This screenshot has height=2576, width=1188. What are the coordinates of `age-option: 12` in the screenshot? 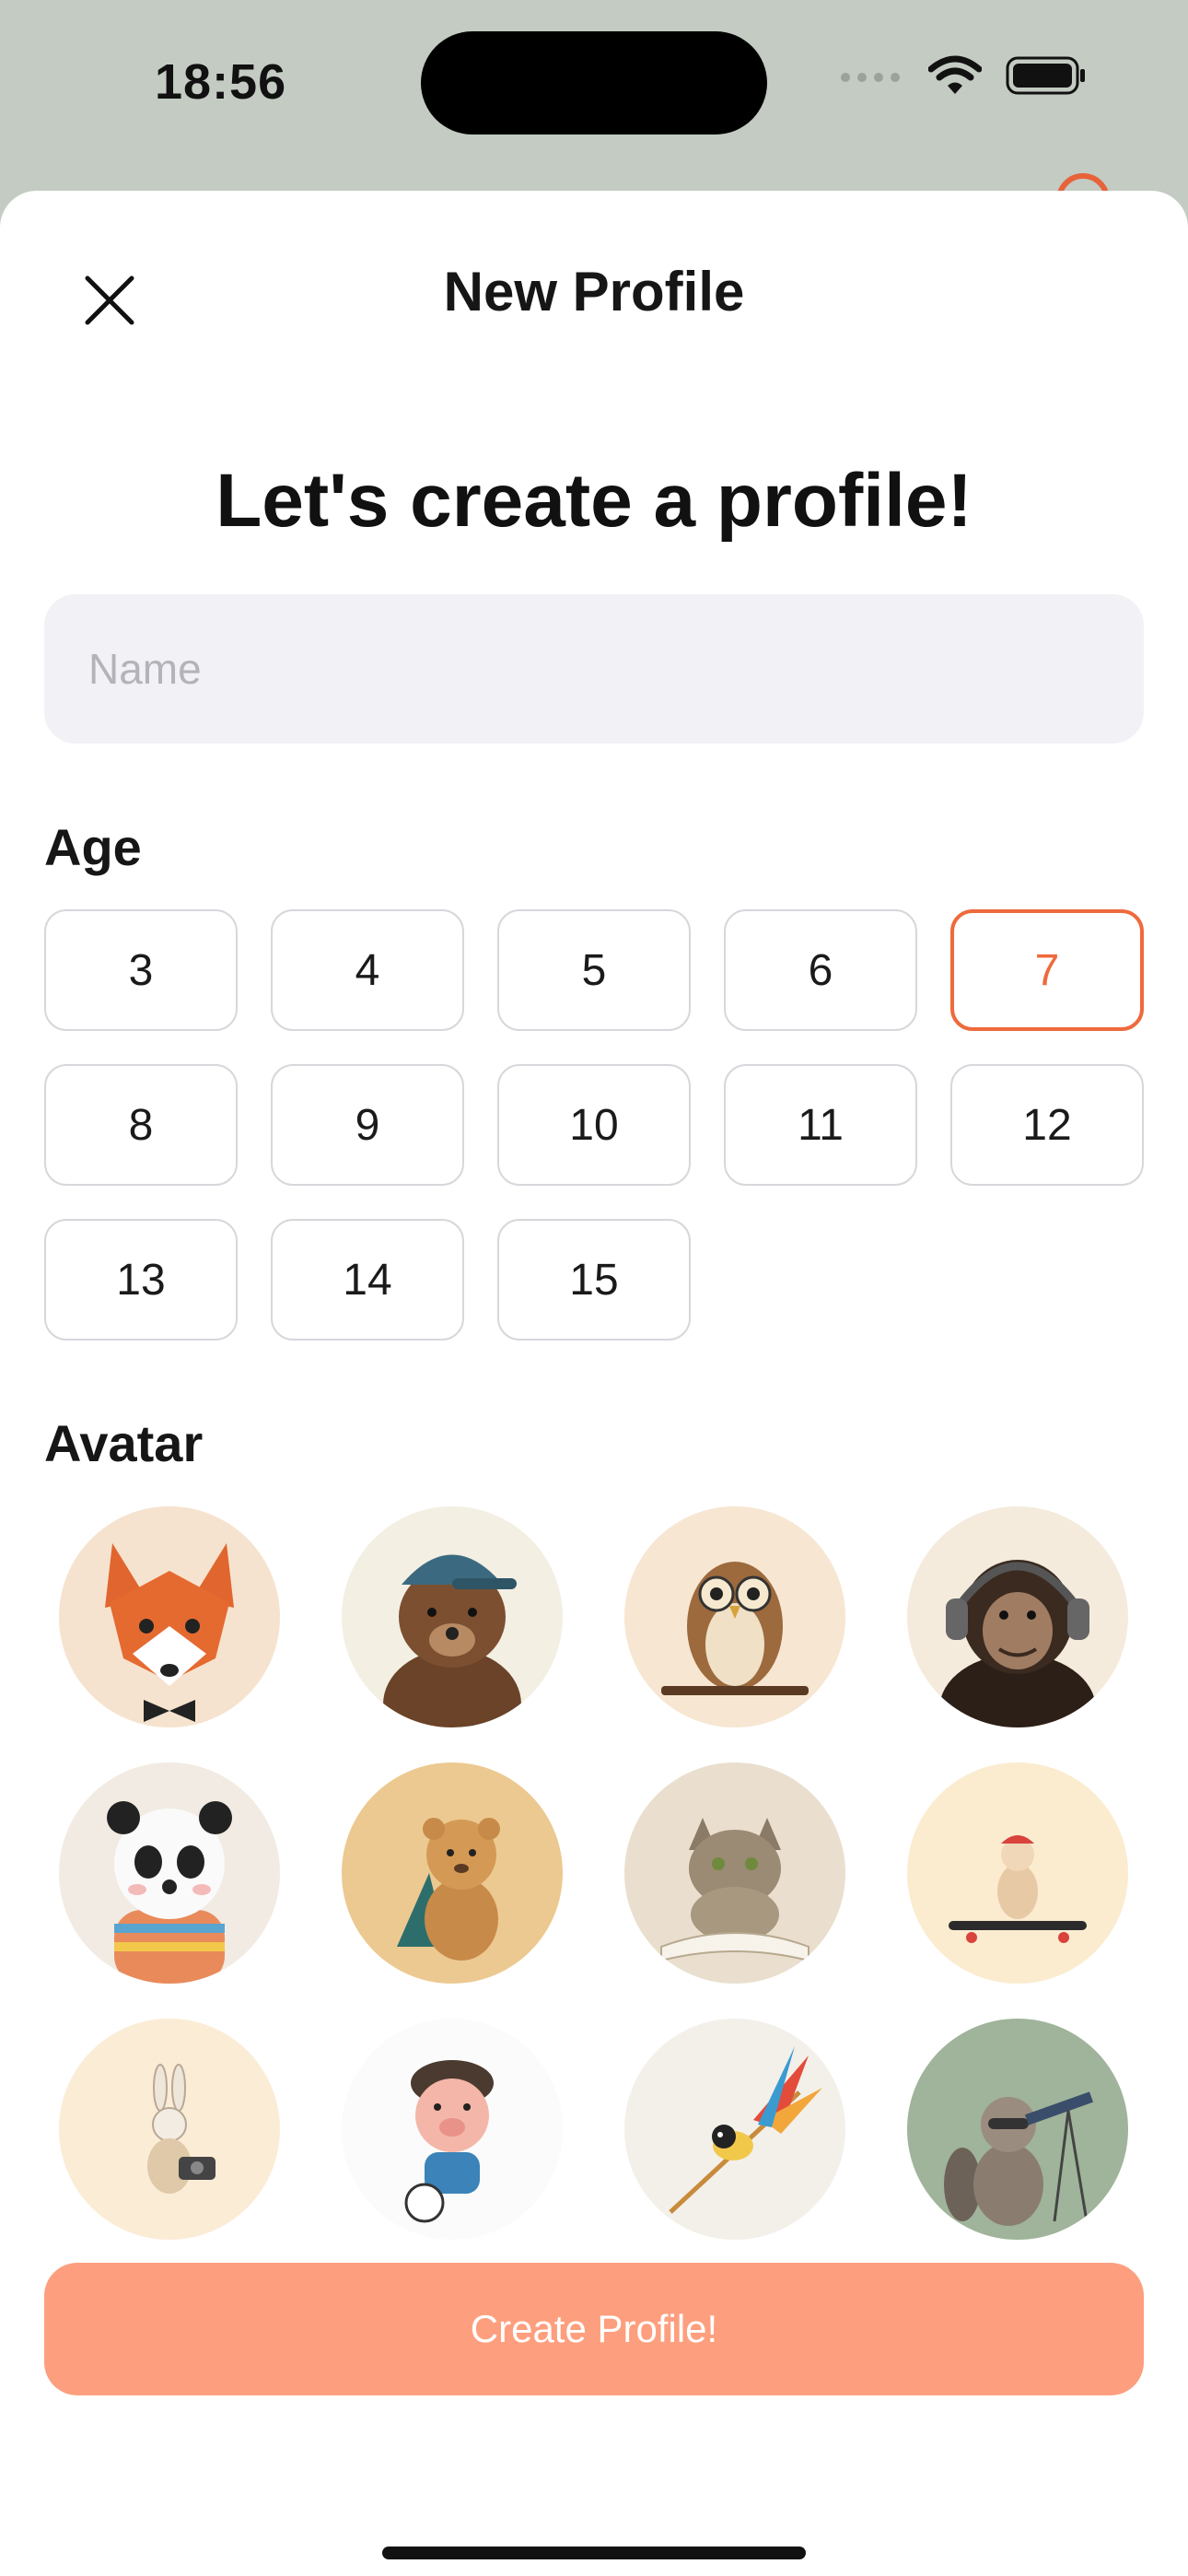 It's located at (1047, 1125).